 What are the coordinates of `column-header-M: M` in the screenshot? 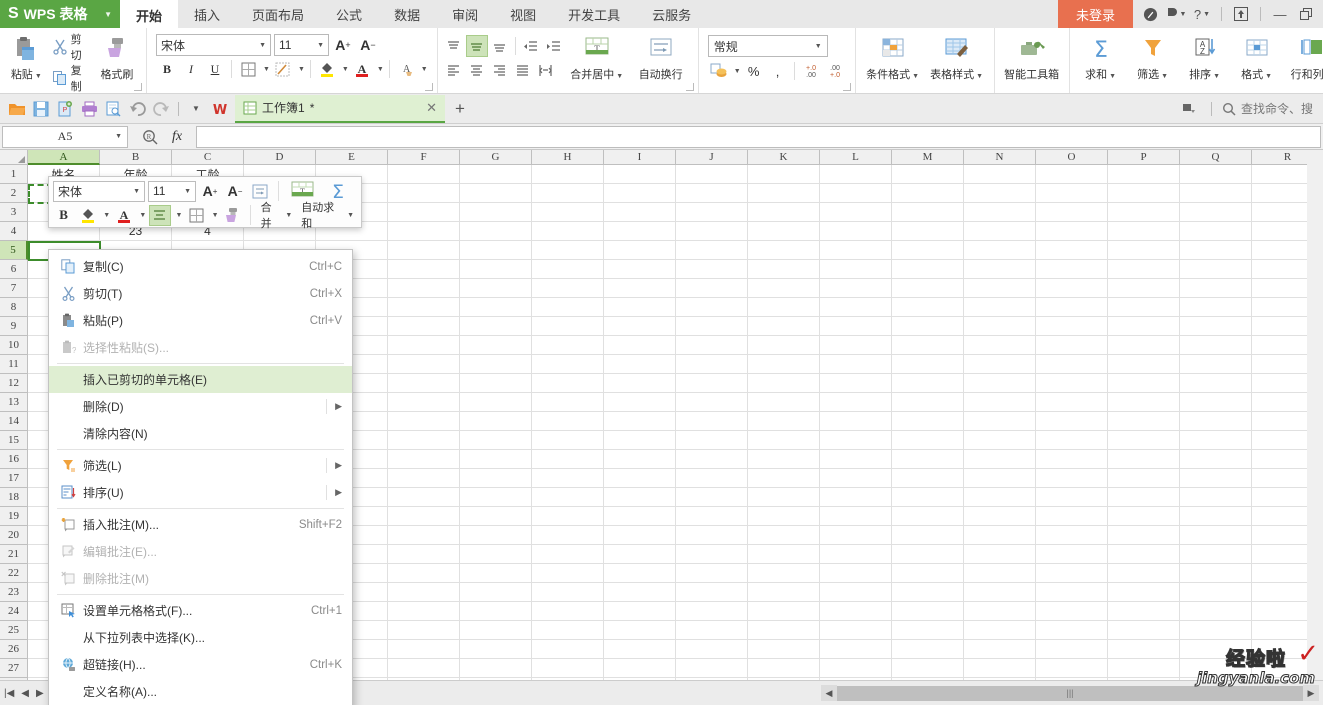 It's located at (928, 157).